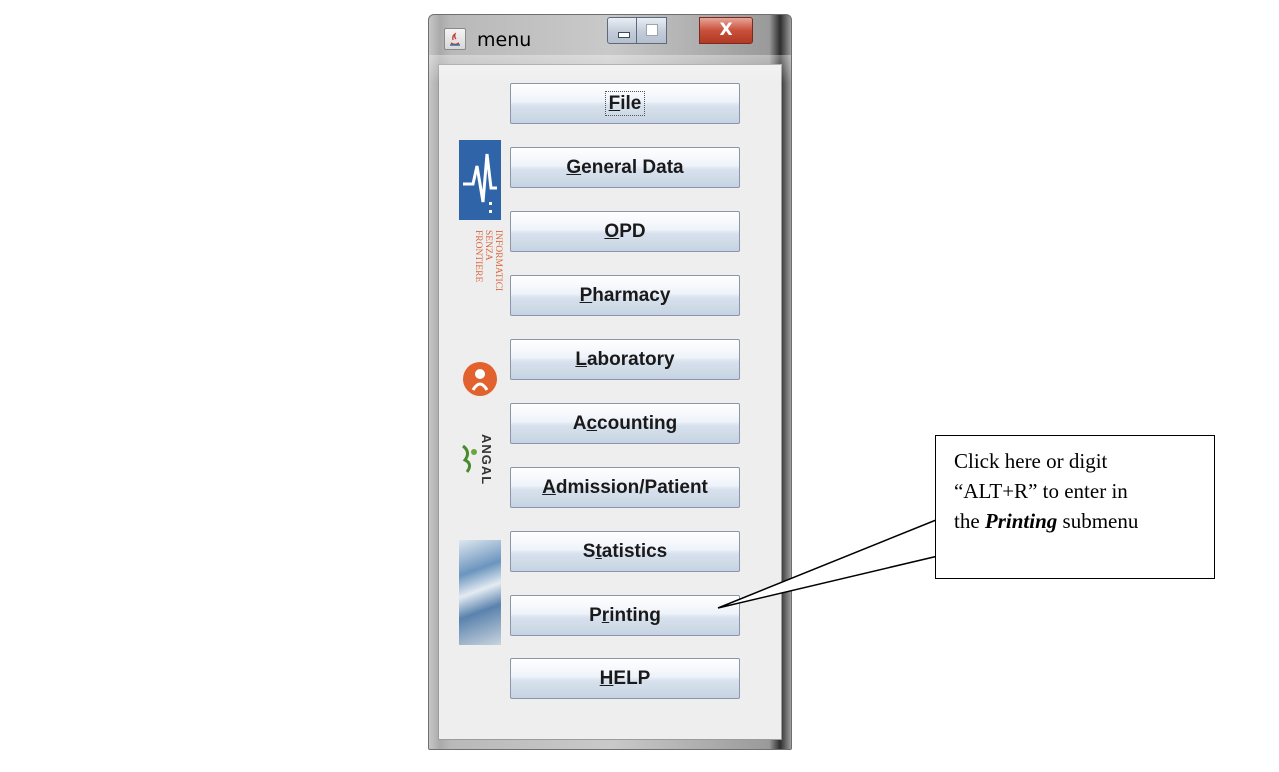  What do you see at coordinates (1041, 491) in the screenshot?
I see `callout-line-2: “ALT+R” to enter in` at bounding box center [1041, 491].